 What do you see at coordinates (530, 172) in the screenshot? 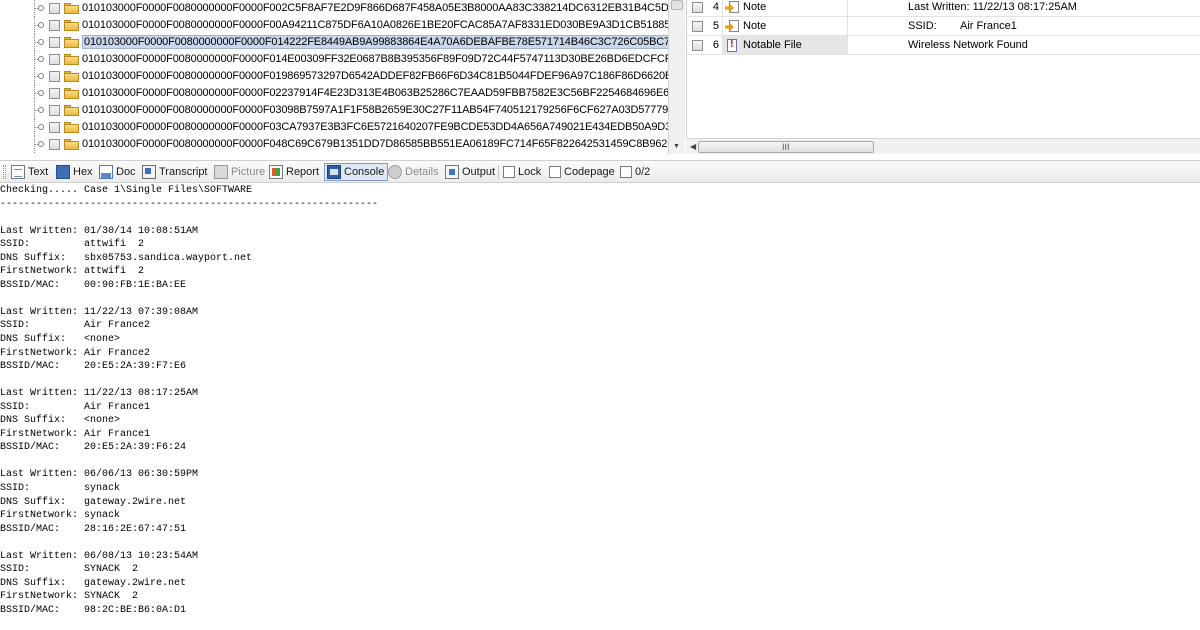
I see `lock-label: Lock` at bounding box center [530, 172].